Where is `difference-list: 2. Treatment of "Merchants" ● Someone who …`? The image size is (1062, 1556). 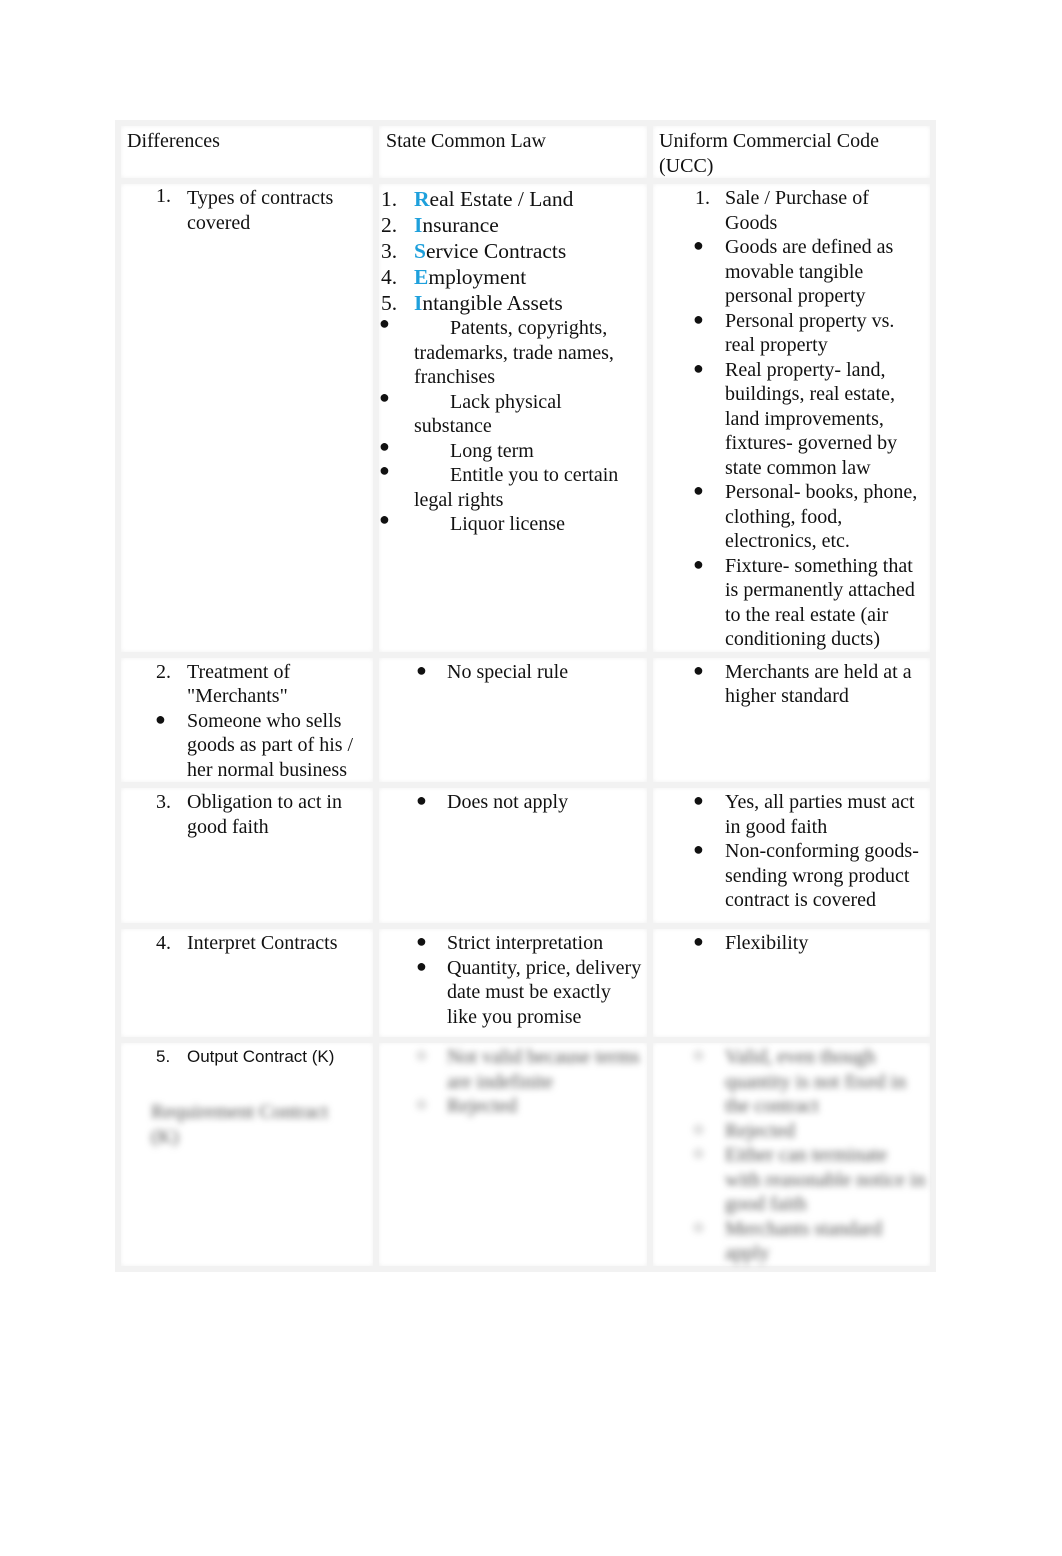 difference-list: 2. Treatment of "Merchants" ● Someone who … is located at coordinates (247, 720).